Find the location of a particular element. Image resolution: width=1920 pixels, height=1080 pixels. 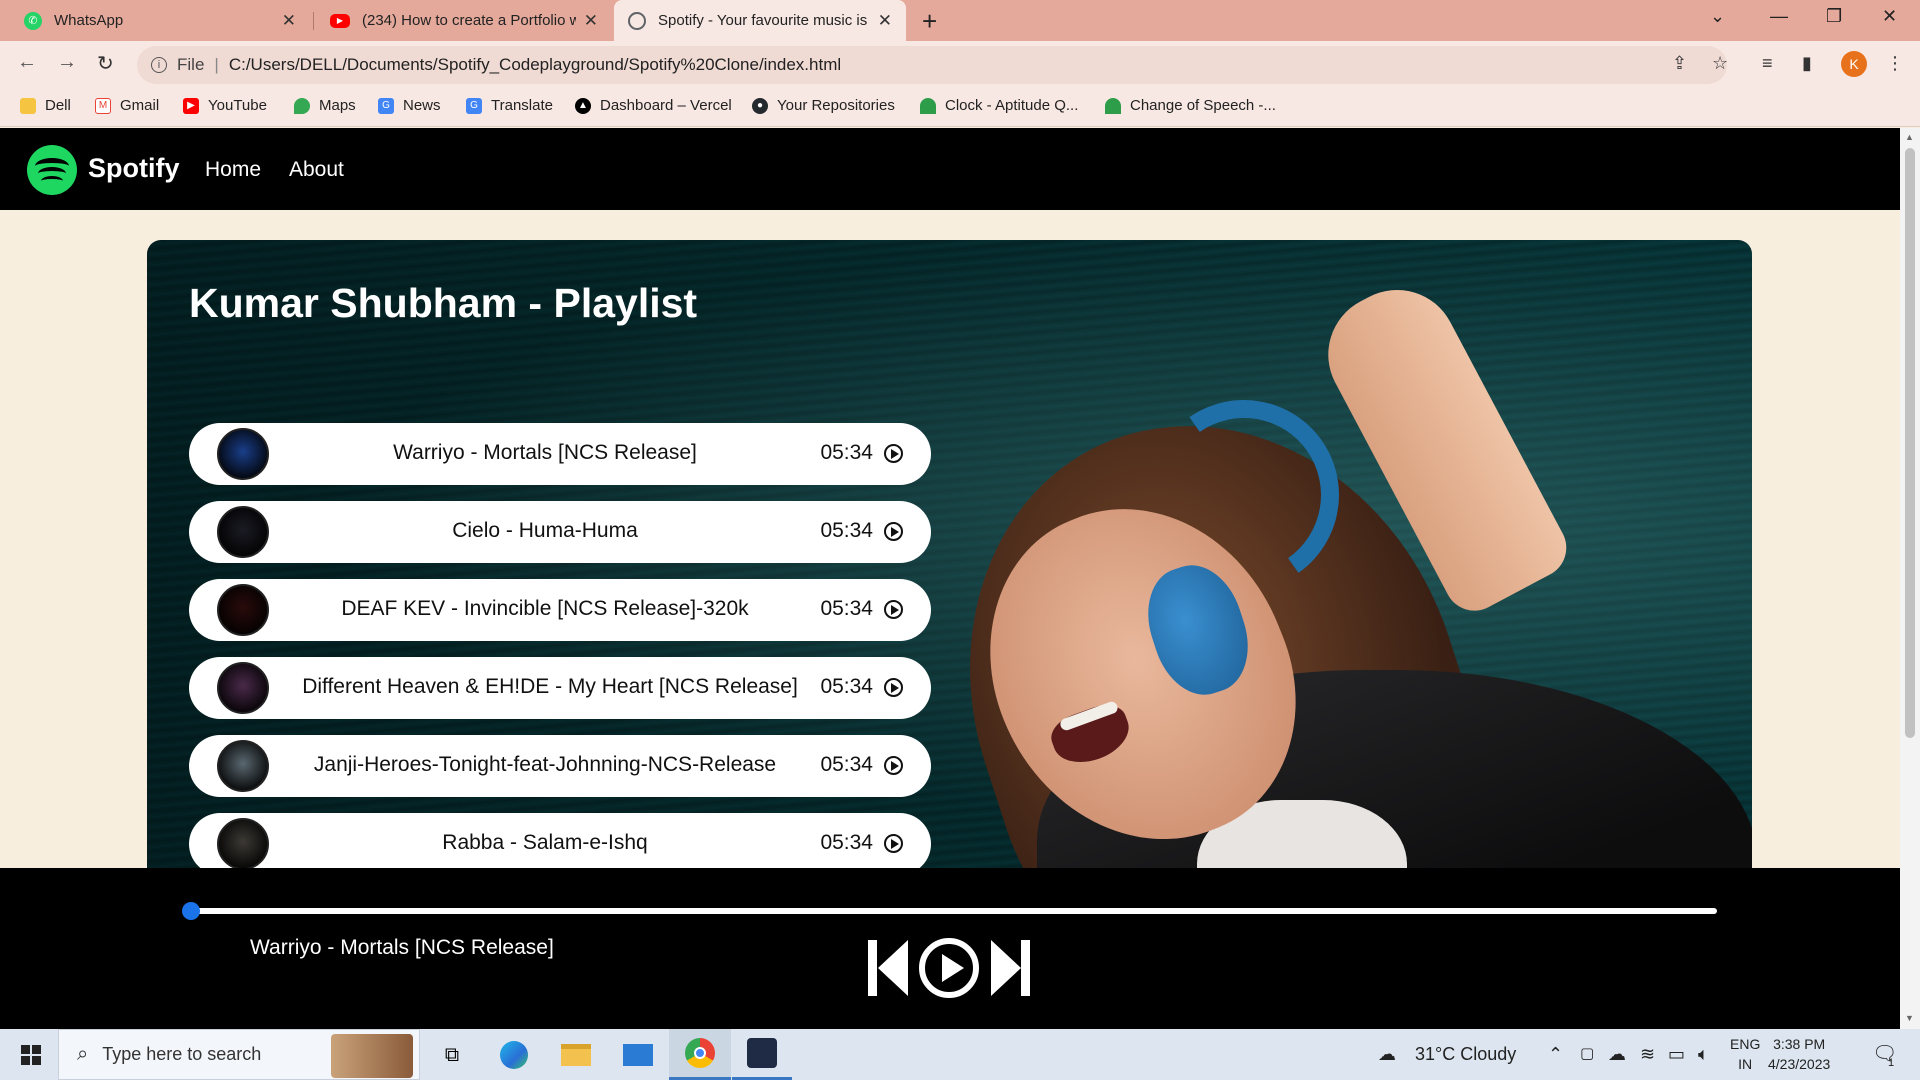

wifi-icon: ≋ is located at coordinates (1647, 1054).